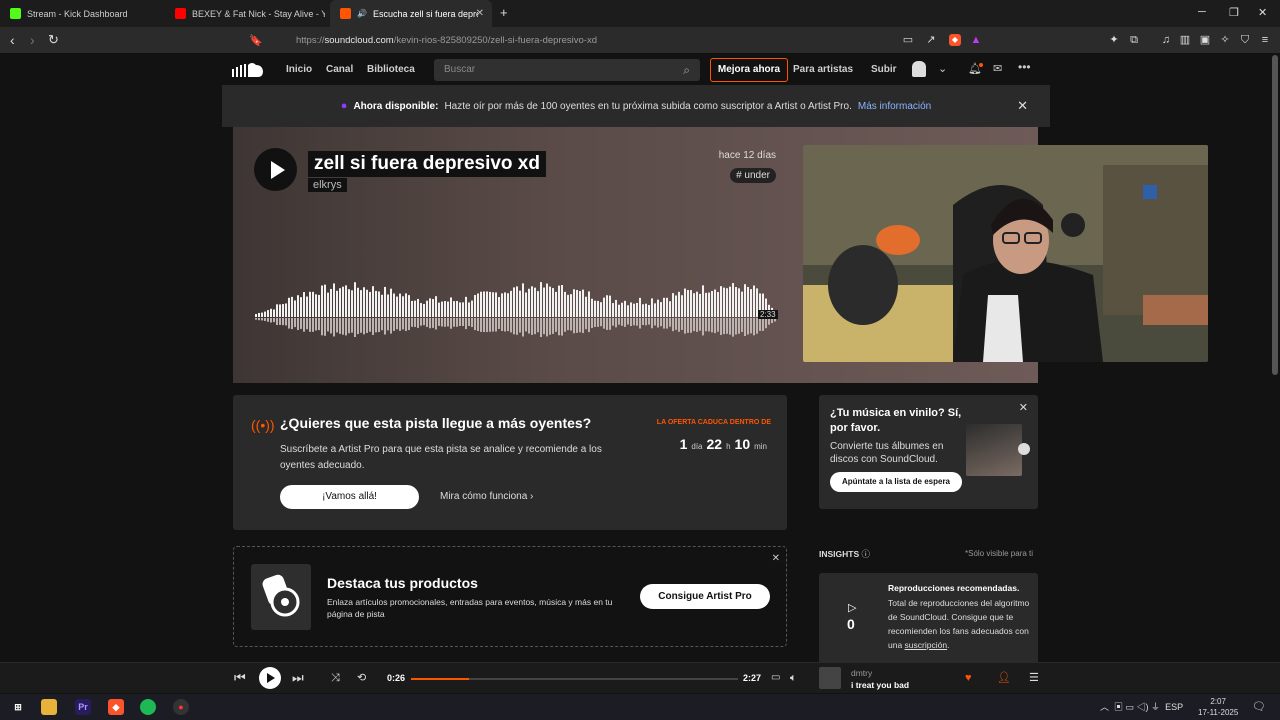  What do you see at coordinates (1114, 40) in the screenshot?
I see `extensions-icon: ✦` at bounding box center [1114, 40].